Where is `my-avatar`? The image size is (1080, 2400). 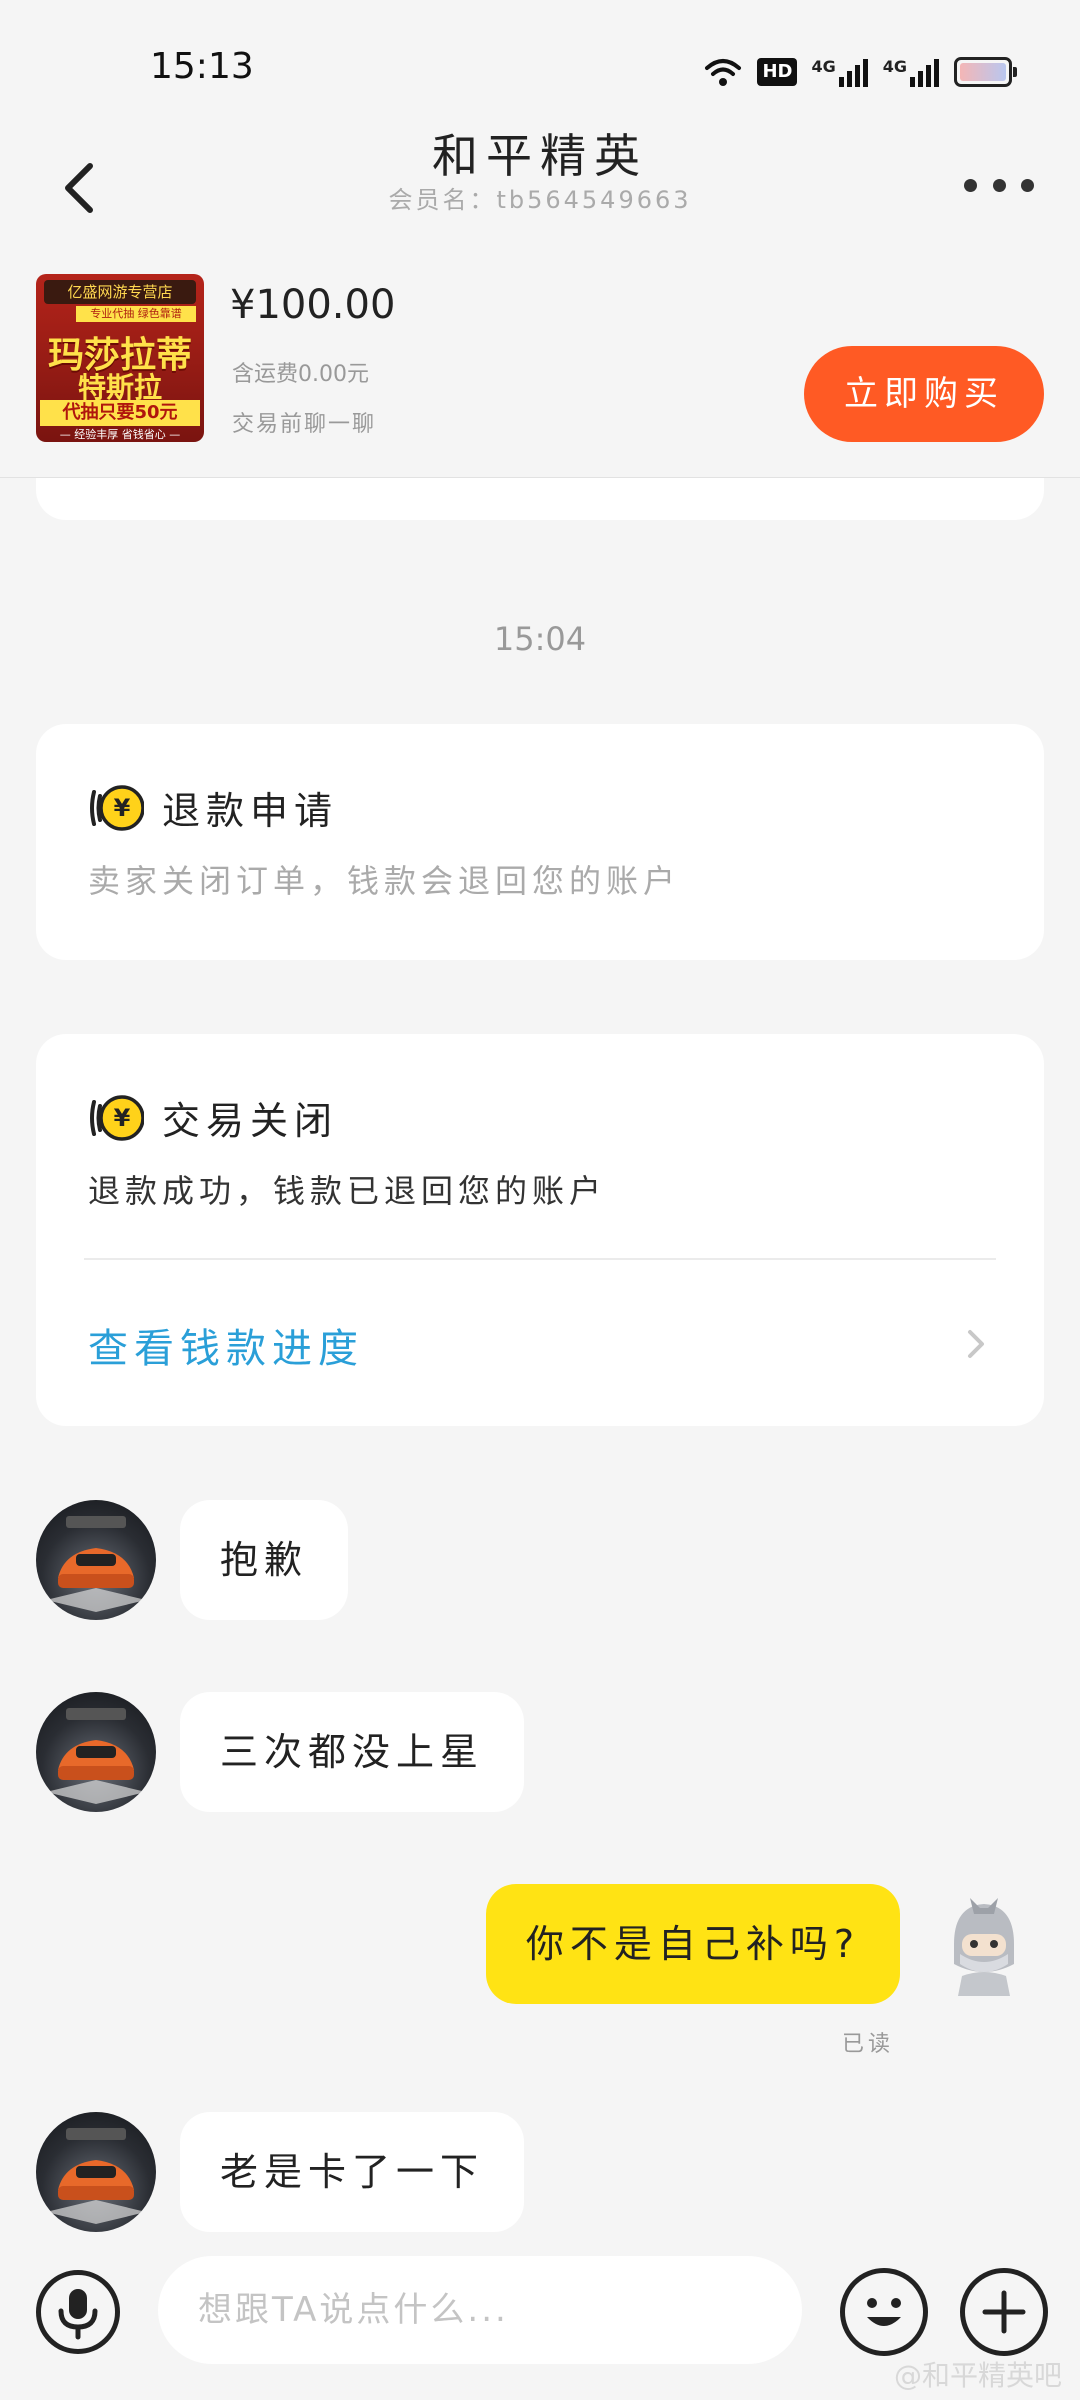
my-avatar is located at coordinates (984, 1944).